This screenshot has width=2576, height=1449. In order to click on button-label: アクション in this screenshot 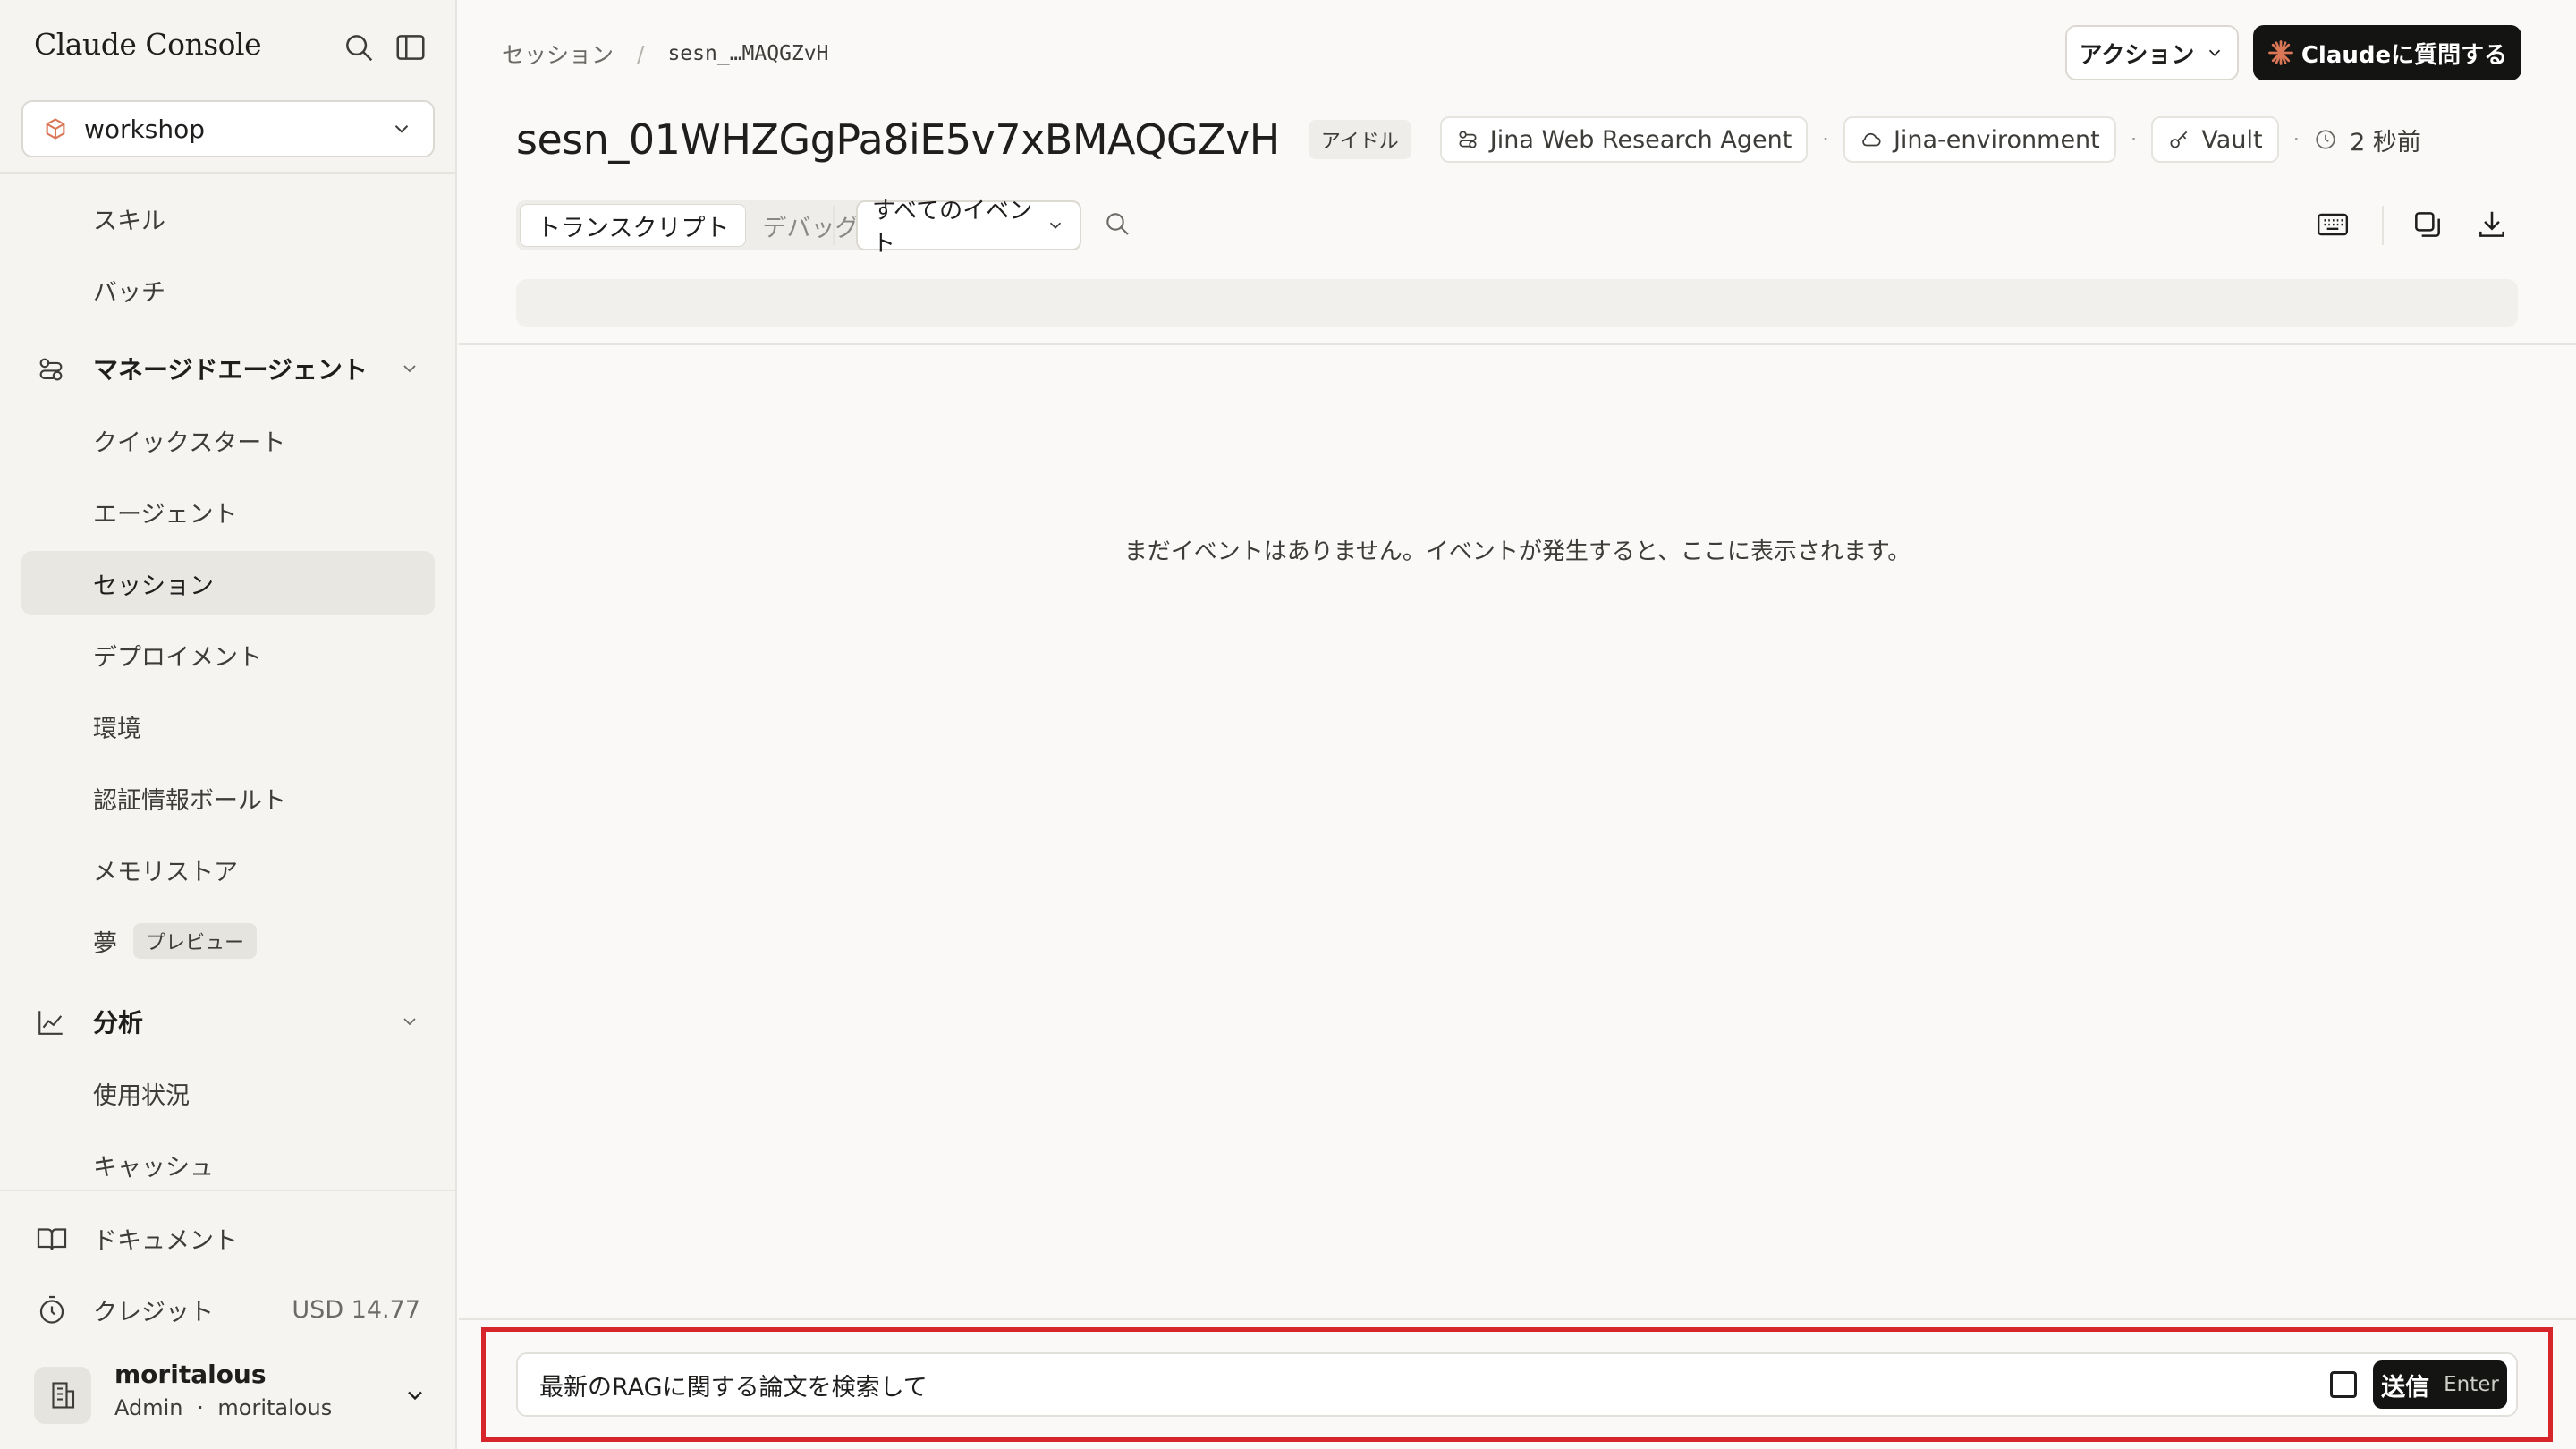, I will do `click(2137, 55)`.